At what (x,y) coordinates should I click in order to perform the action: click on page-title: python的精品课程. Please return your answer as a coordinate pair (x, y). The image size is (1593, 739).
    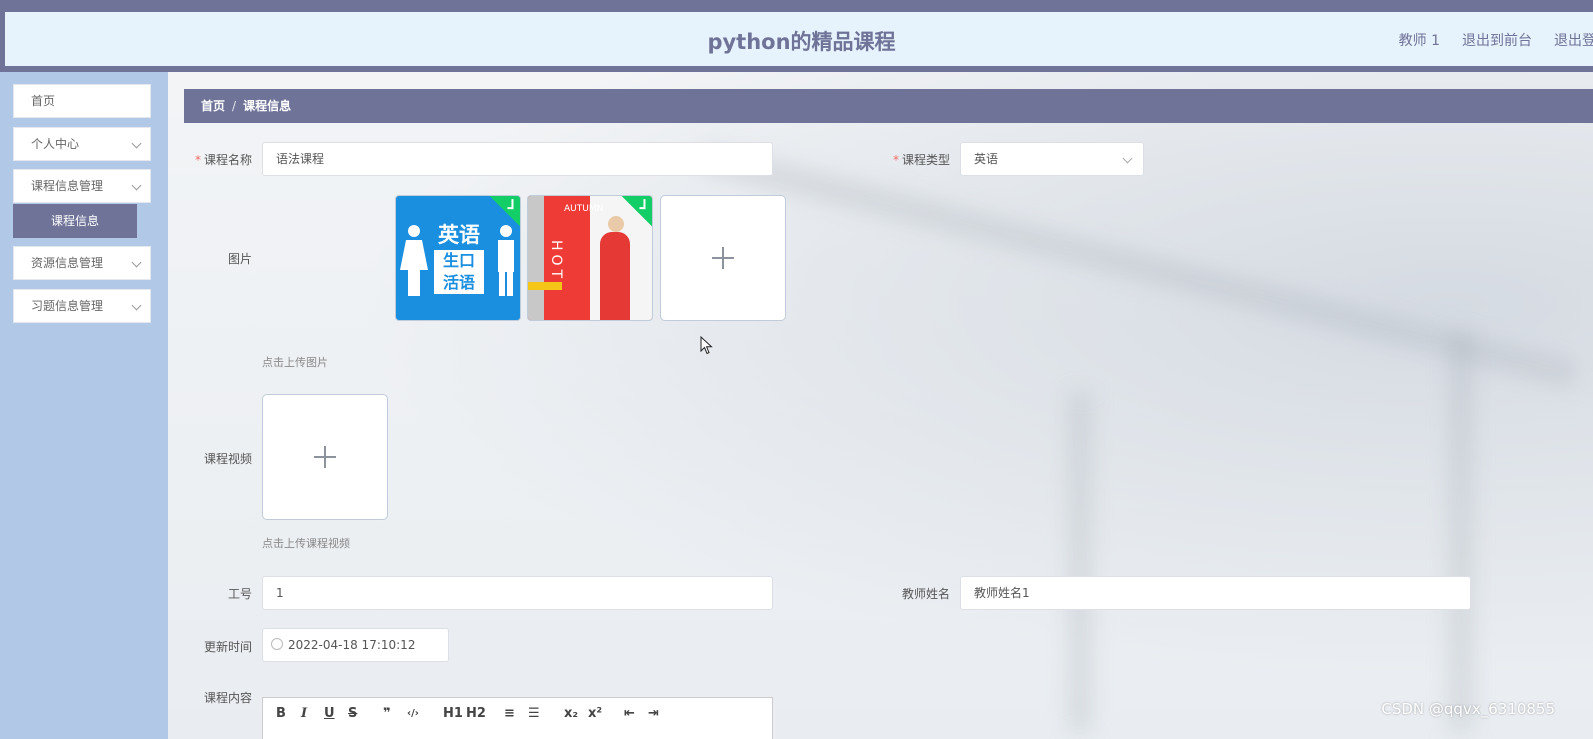
    Looking at the image, I should click on (801, 42).